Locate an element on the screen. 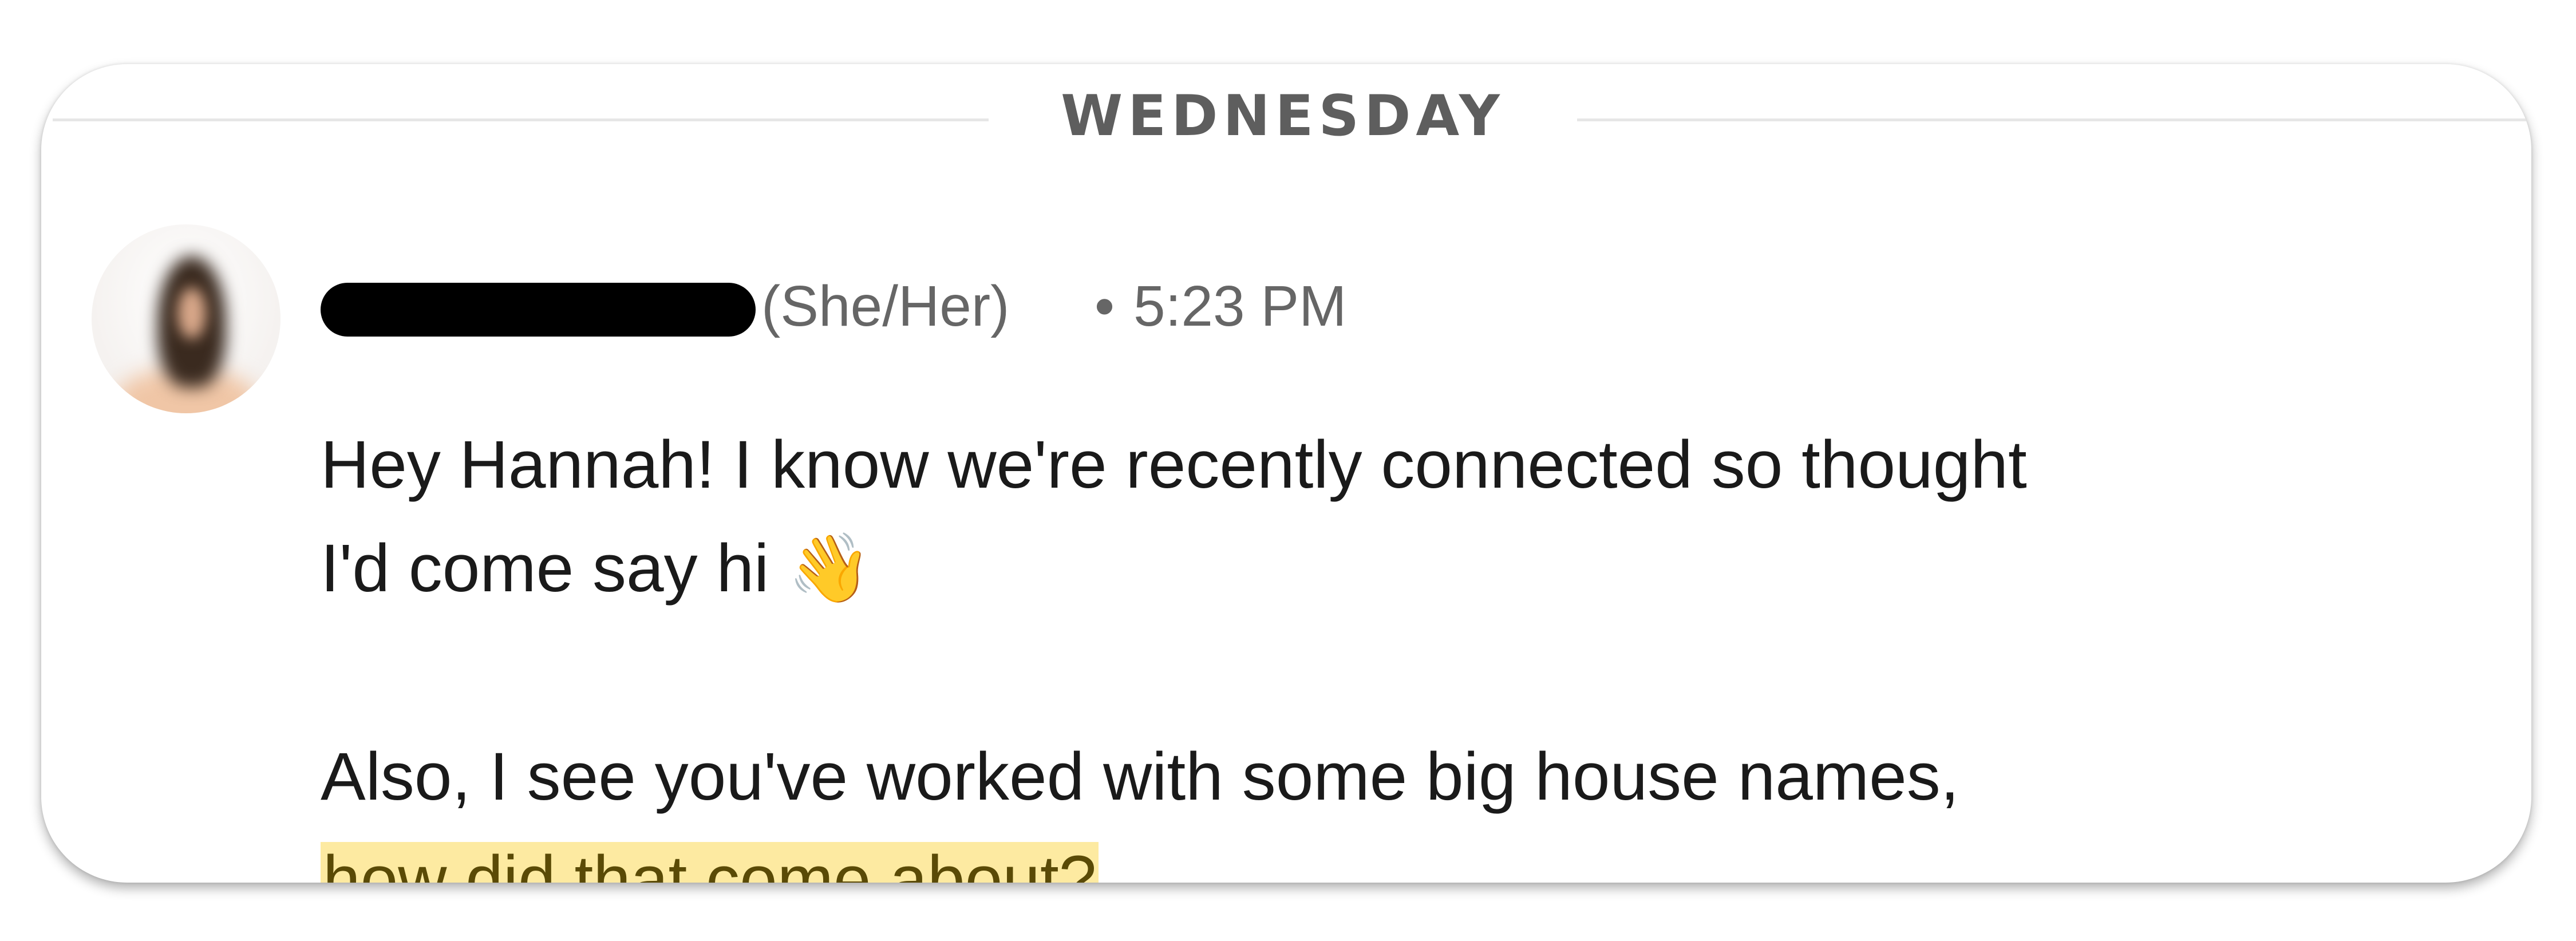 The height and width of the screenshot is (941, 2576). waving-hand-icon: 👋 is located at coordinates (830, 567).